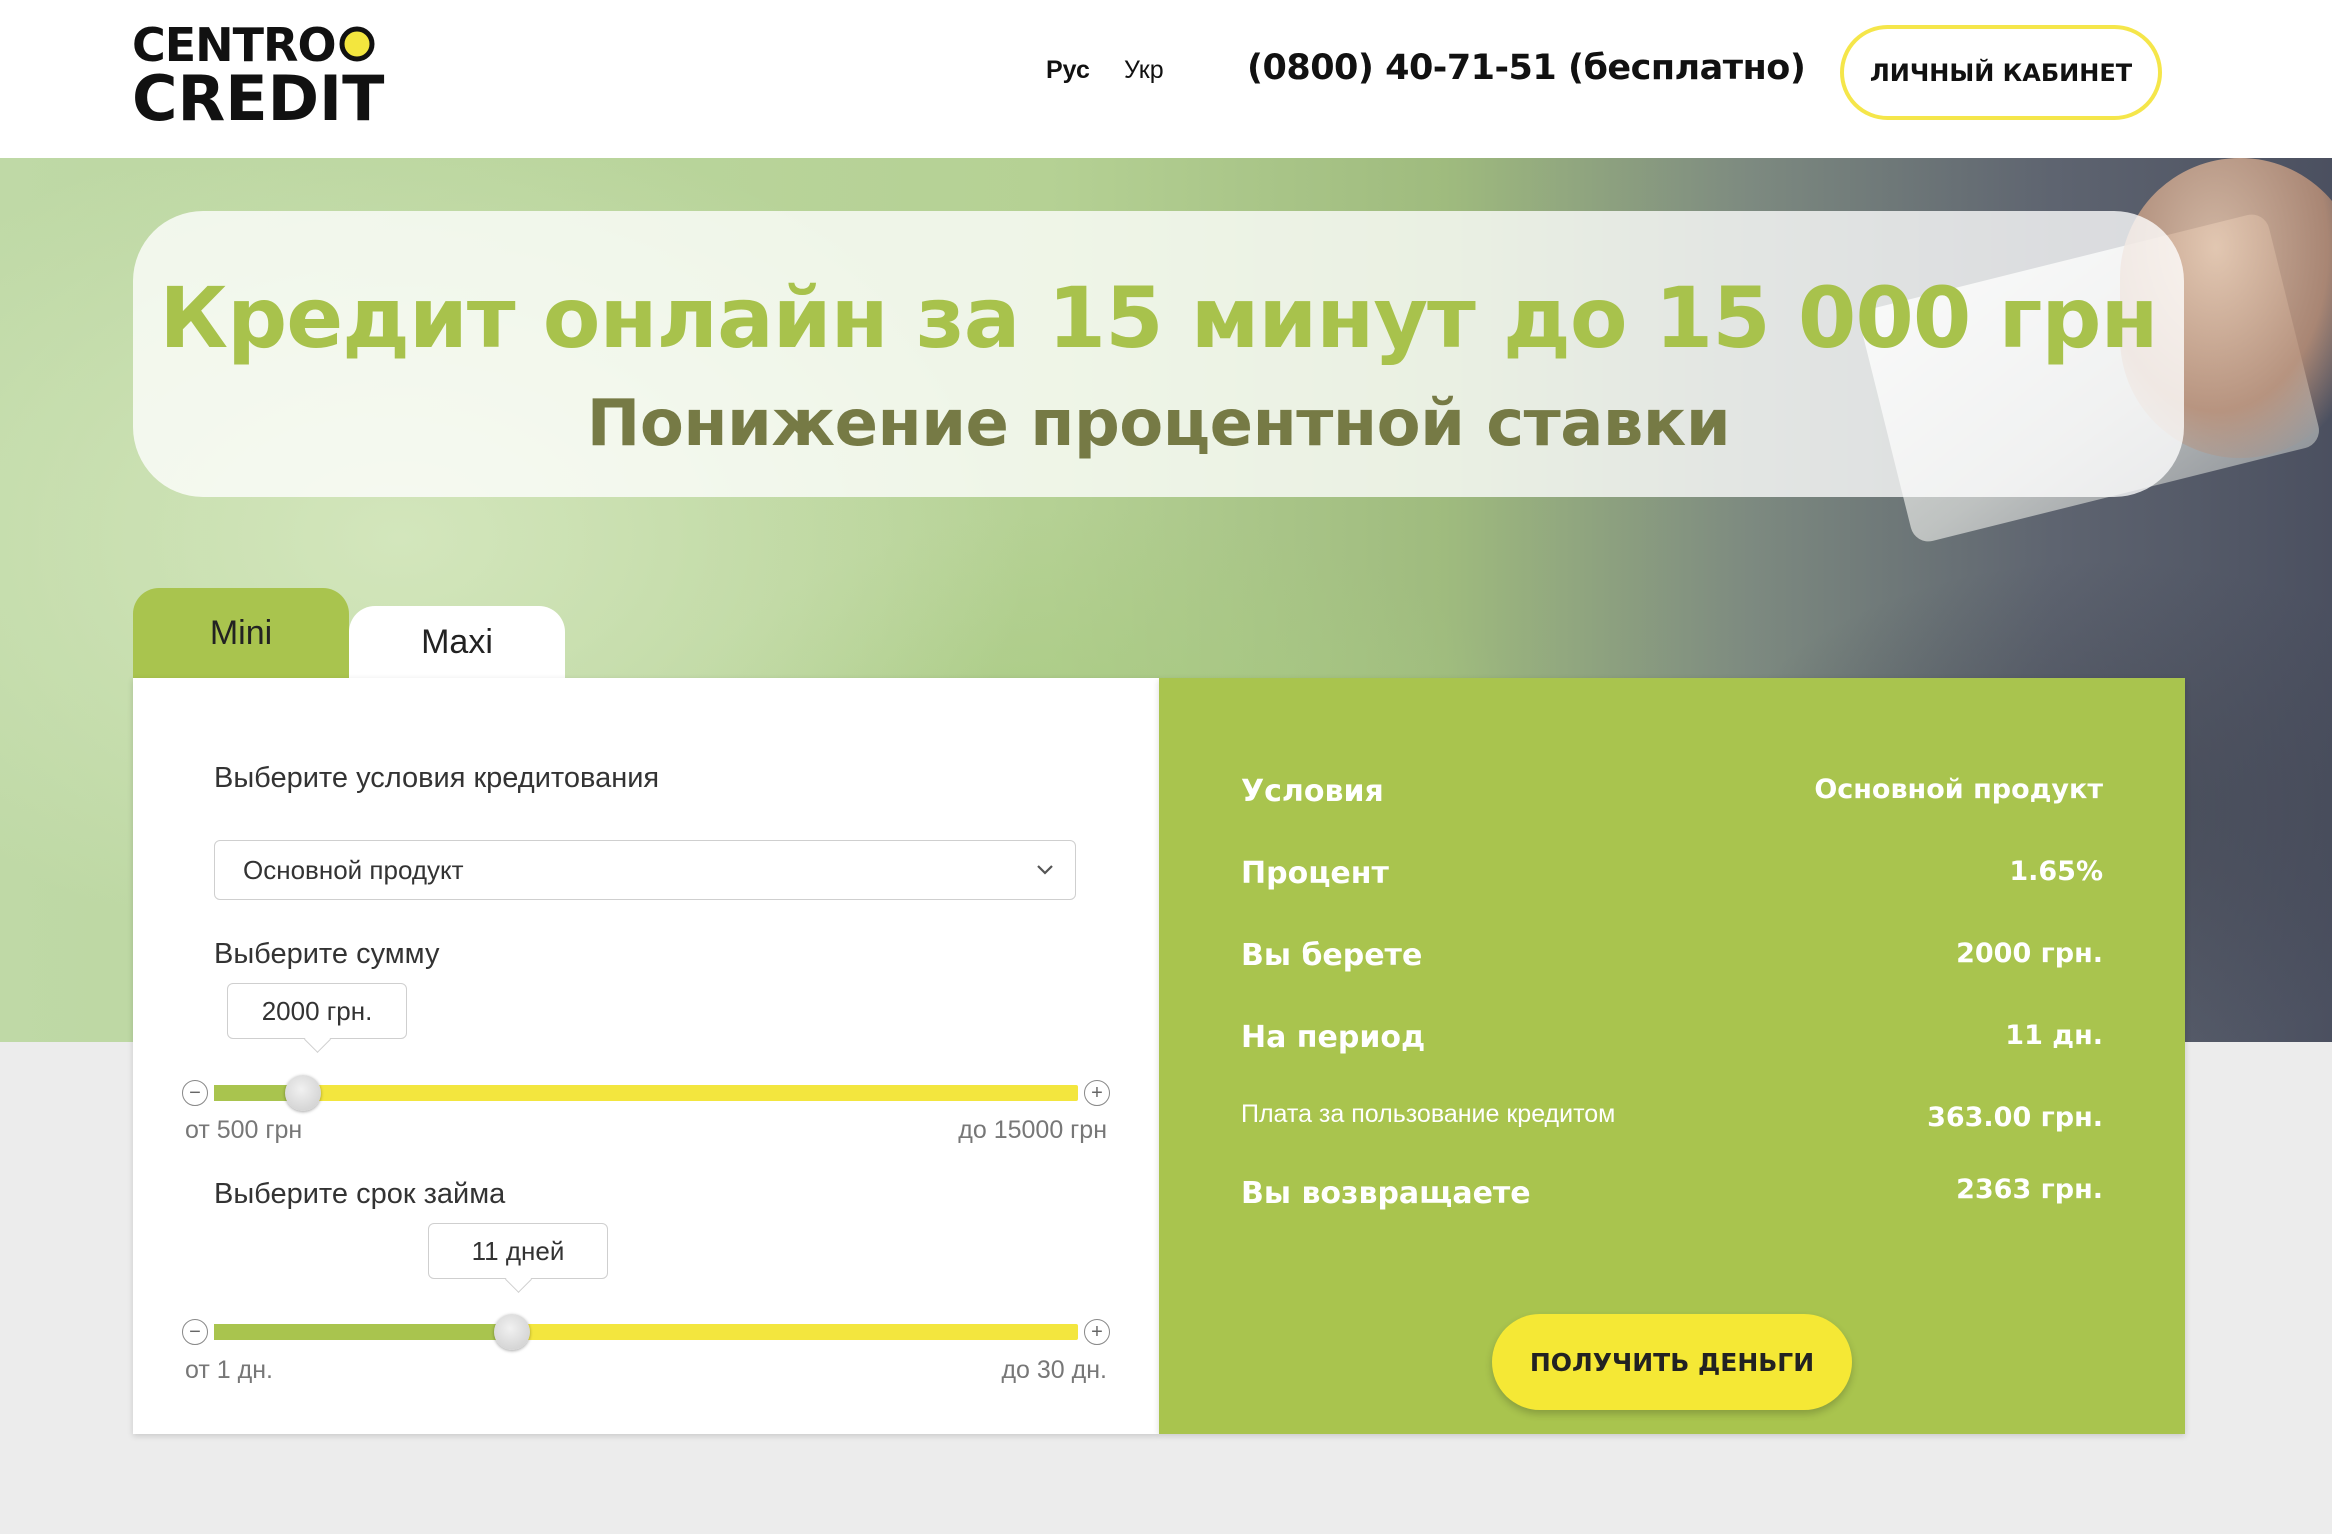 Image resolution: width=2332 pixels, height=1534 pixels. Describe the element at coordinates (2029, 953) in the screenshot. I see `summary-amount-value: 2000 грн.` at that location.